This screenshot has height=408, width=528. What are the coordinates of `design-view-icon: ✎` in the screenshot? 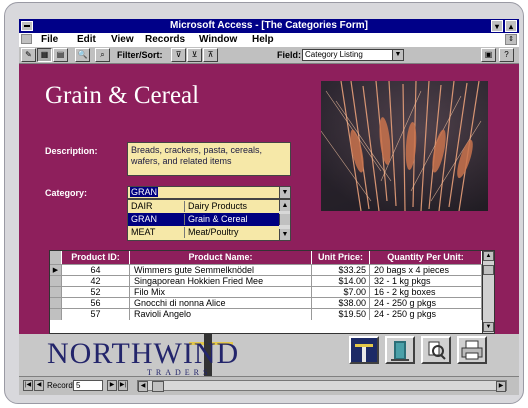 It's located at (28, 55).